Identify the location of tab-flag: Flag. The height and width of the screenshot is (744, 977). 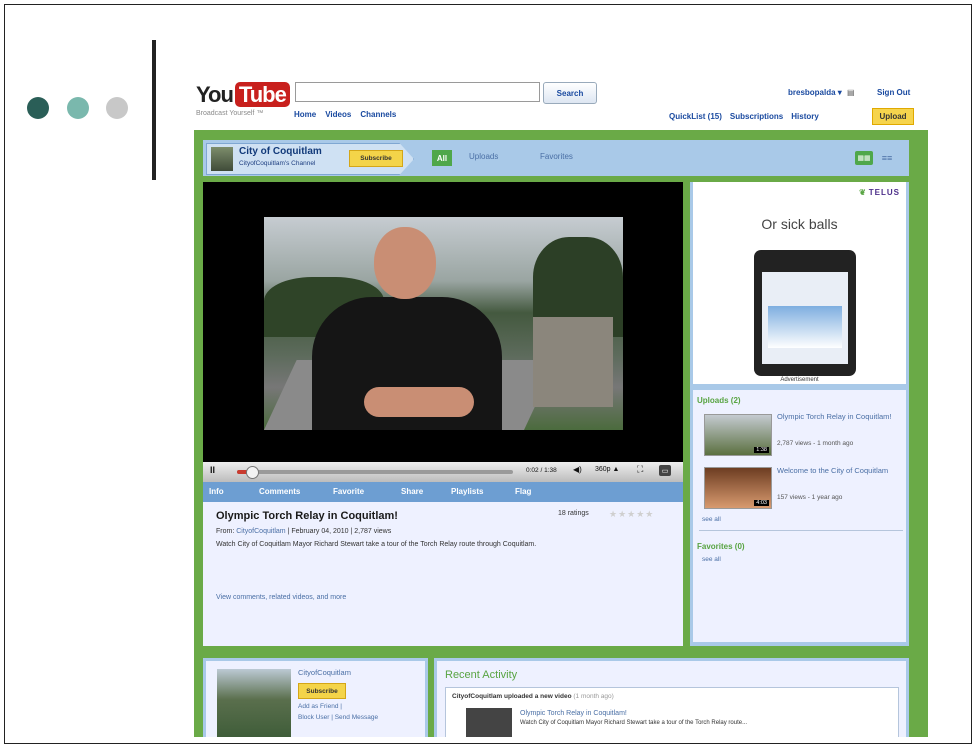
(523, 491).